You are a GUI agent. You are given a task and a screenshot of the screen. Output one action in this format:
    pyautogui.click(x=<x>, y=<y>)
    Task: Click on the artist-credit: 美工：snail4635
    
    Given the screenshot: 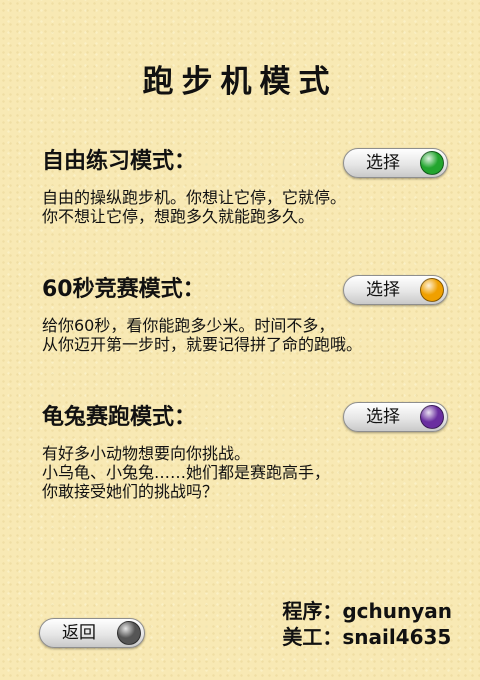 What is the action you would take?
    pyautogui.click(x=367, y=637)
    